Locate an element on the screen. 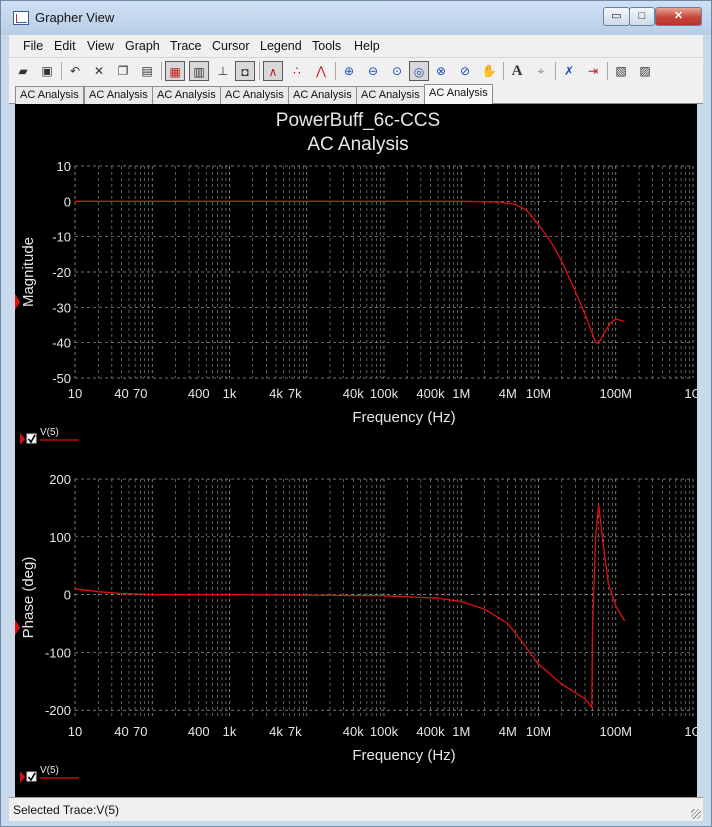 The width and height of the screenshot is (712, 827). menu-tools: Tools is located at coordinates (326, 46).